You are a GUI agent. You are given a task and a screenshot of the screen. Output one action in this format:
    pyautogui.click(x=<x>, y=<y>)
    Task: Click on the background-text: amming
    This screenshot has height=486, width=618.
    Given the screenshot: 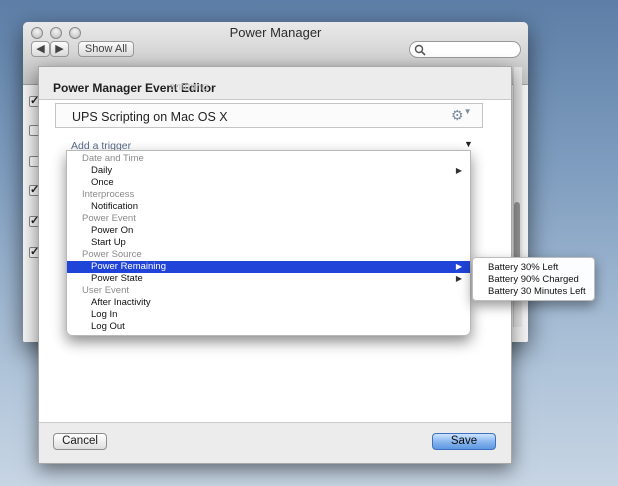 What is the action you would take?
    pyautogui.click(x=189, y=87)
    